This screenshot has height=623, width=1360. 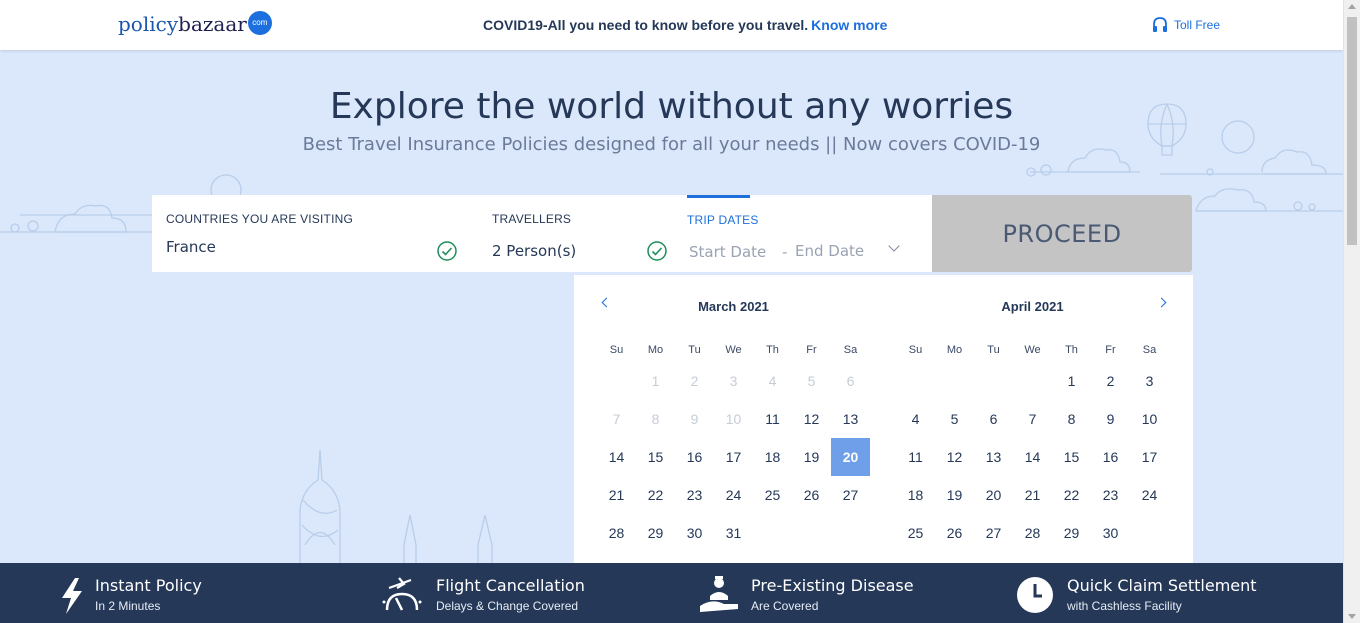 What do you see at coordinates (1351, 311) in the screenshot?
I see `page-scrollbar` at bounding box center [1351, 311].